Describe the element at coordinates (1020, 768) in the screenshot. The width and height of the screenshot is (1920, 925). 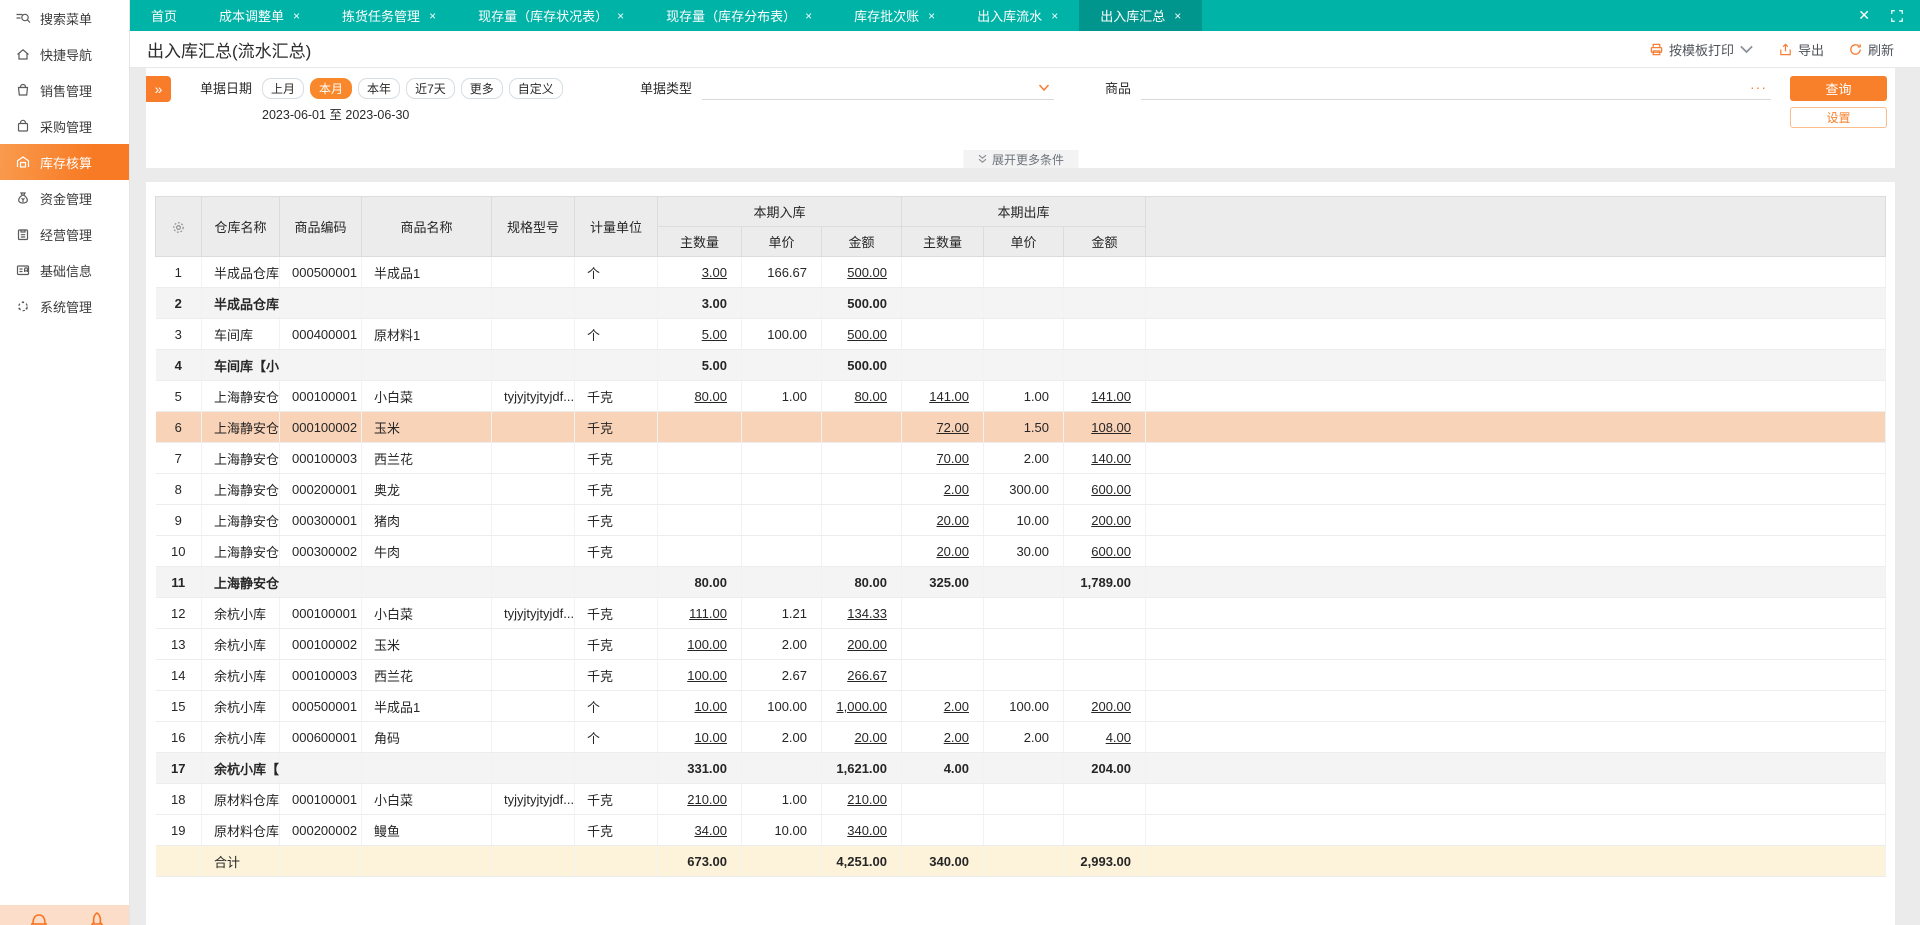
I see `table-row: 17余杭小库【...331.001,621.004.00204.00` at that location.